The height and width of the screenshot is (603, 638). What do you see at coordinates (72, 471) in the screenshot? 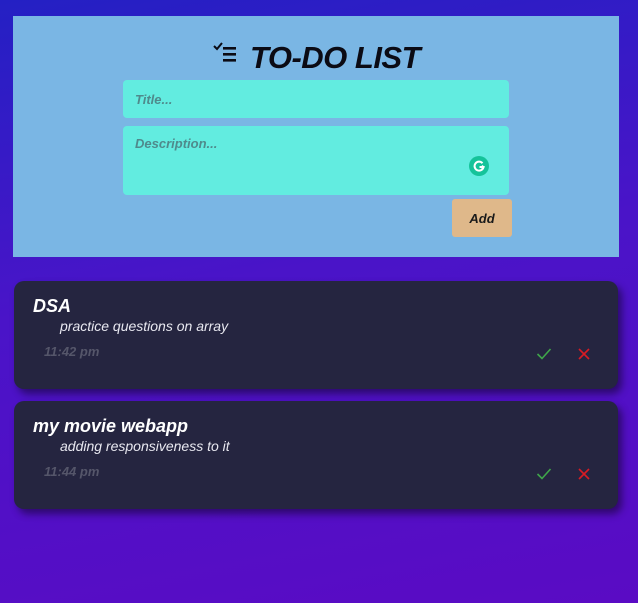
I see `task-time: 11:44 pm` at bounding box center [72, 471].